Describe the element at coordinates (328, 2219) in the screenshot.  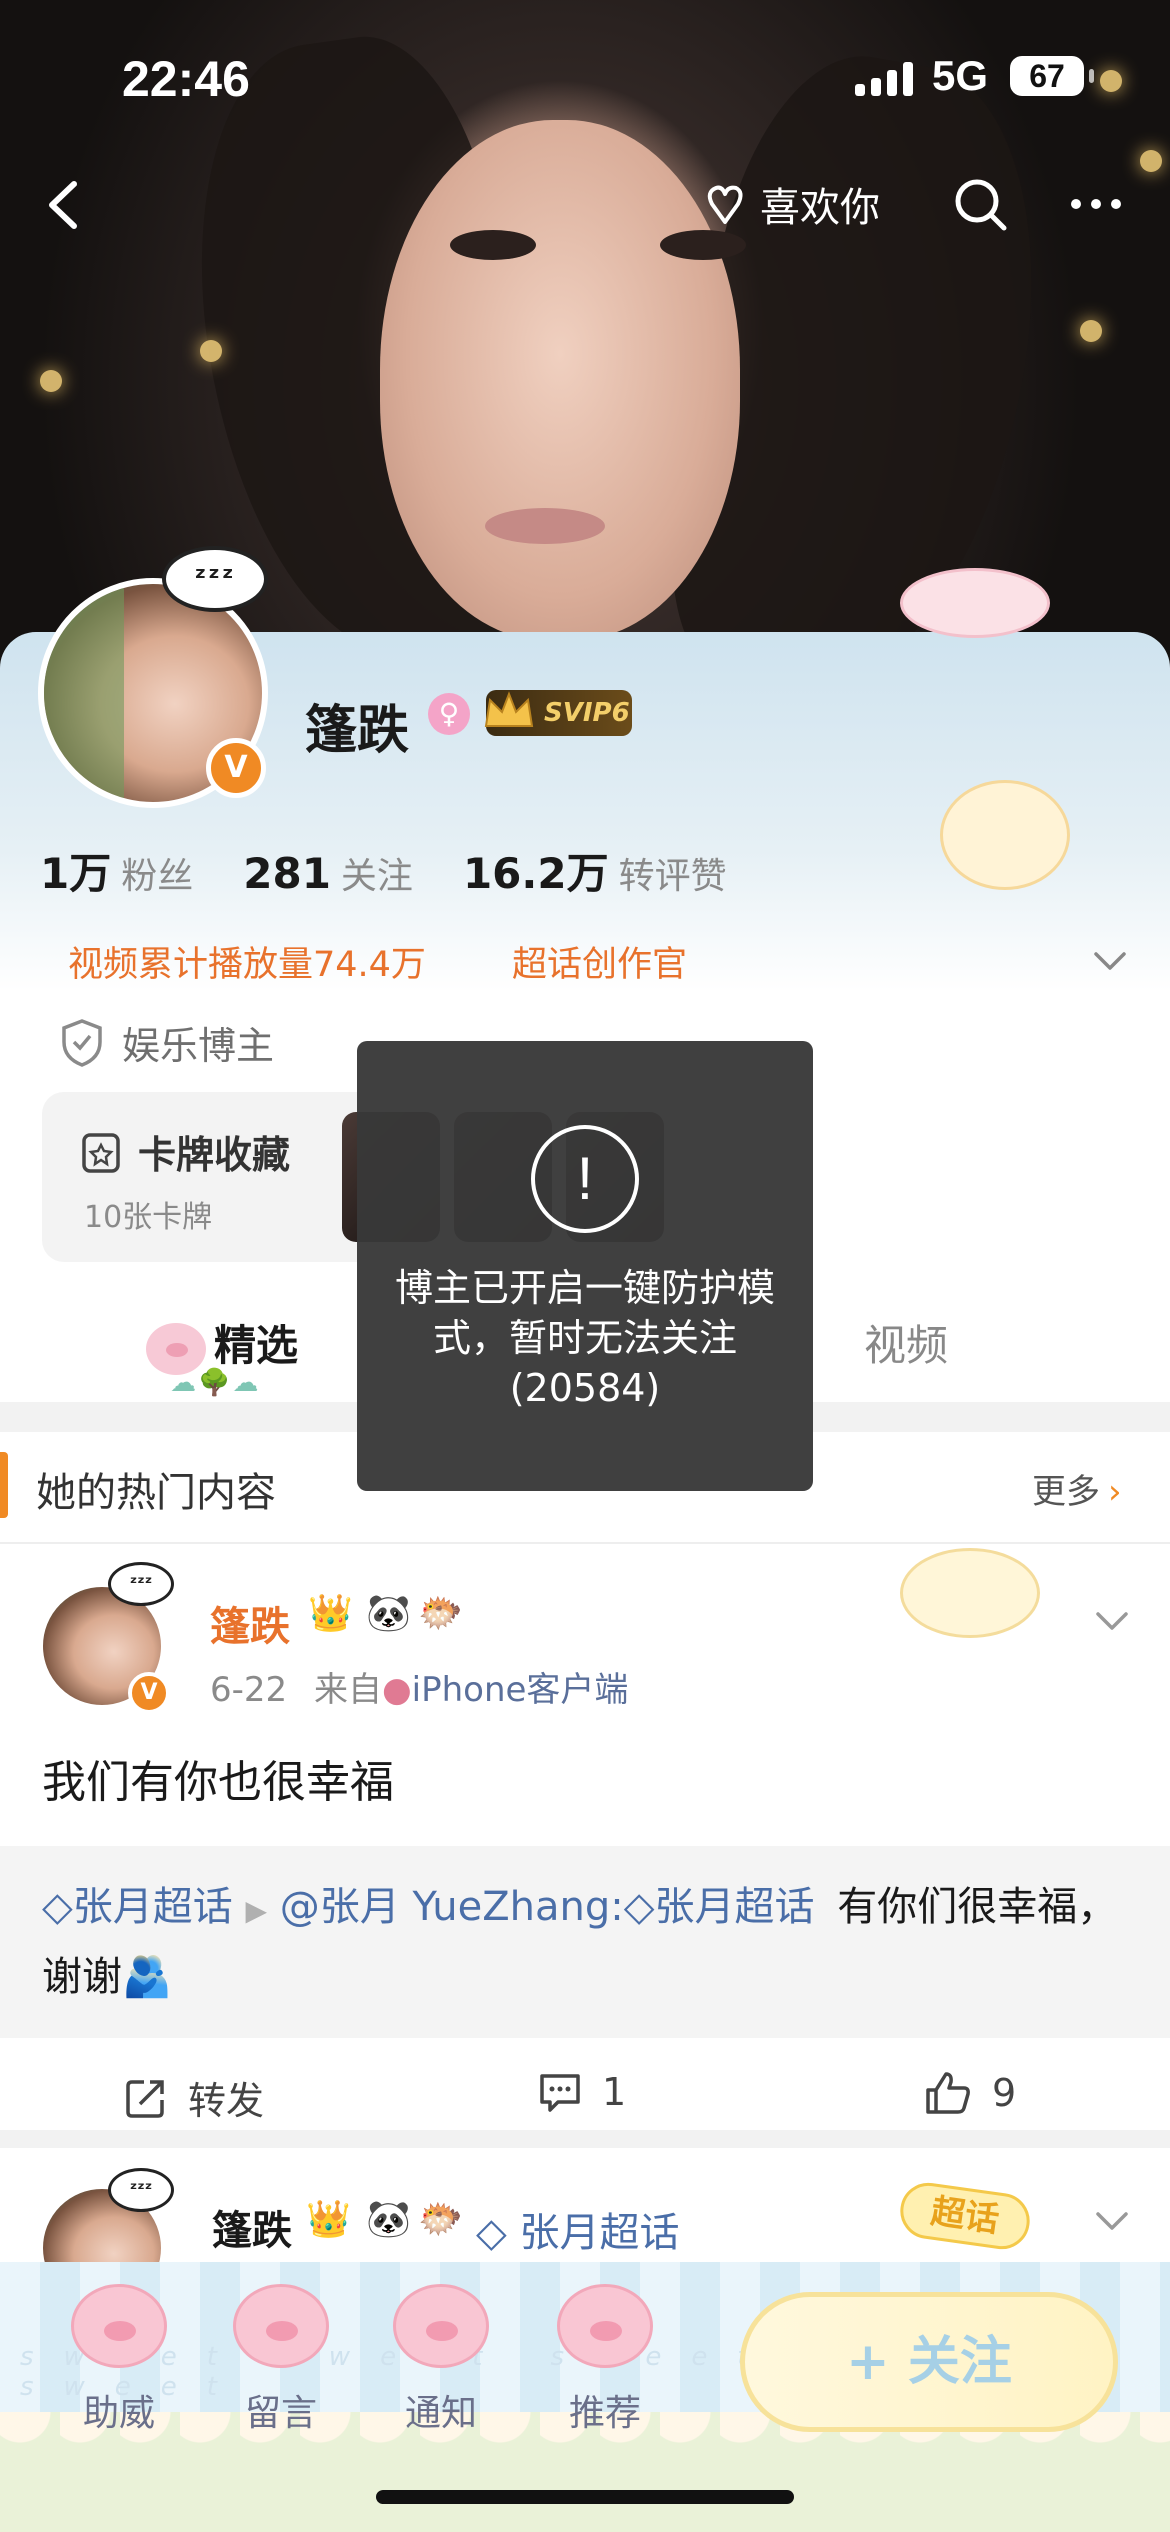
I see `crown-badge-icon: 👑` at that location.